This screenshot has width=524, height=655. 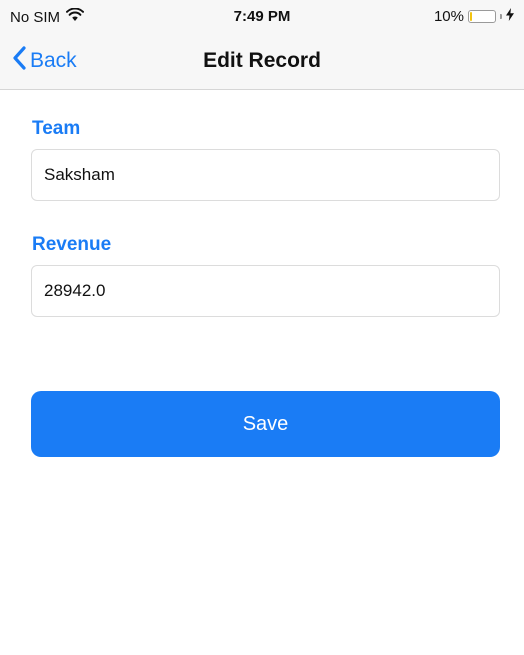 I want to click on team-label: Team, so click(x=56, y=128).